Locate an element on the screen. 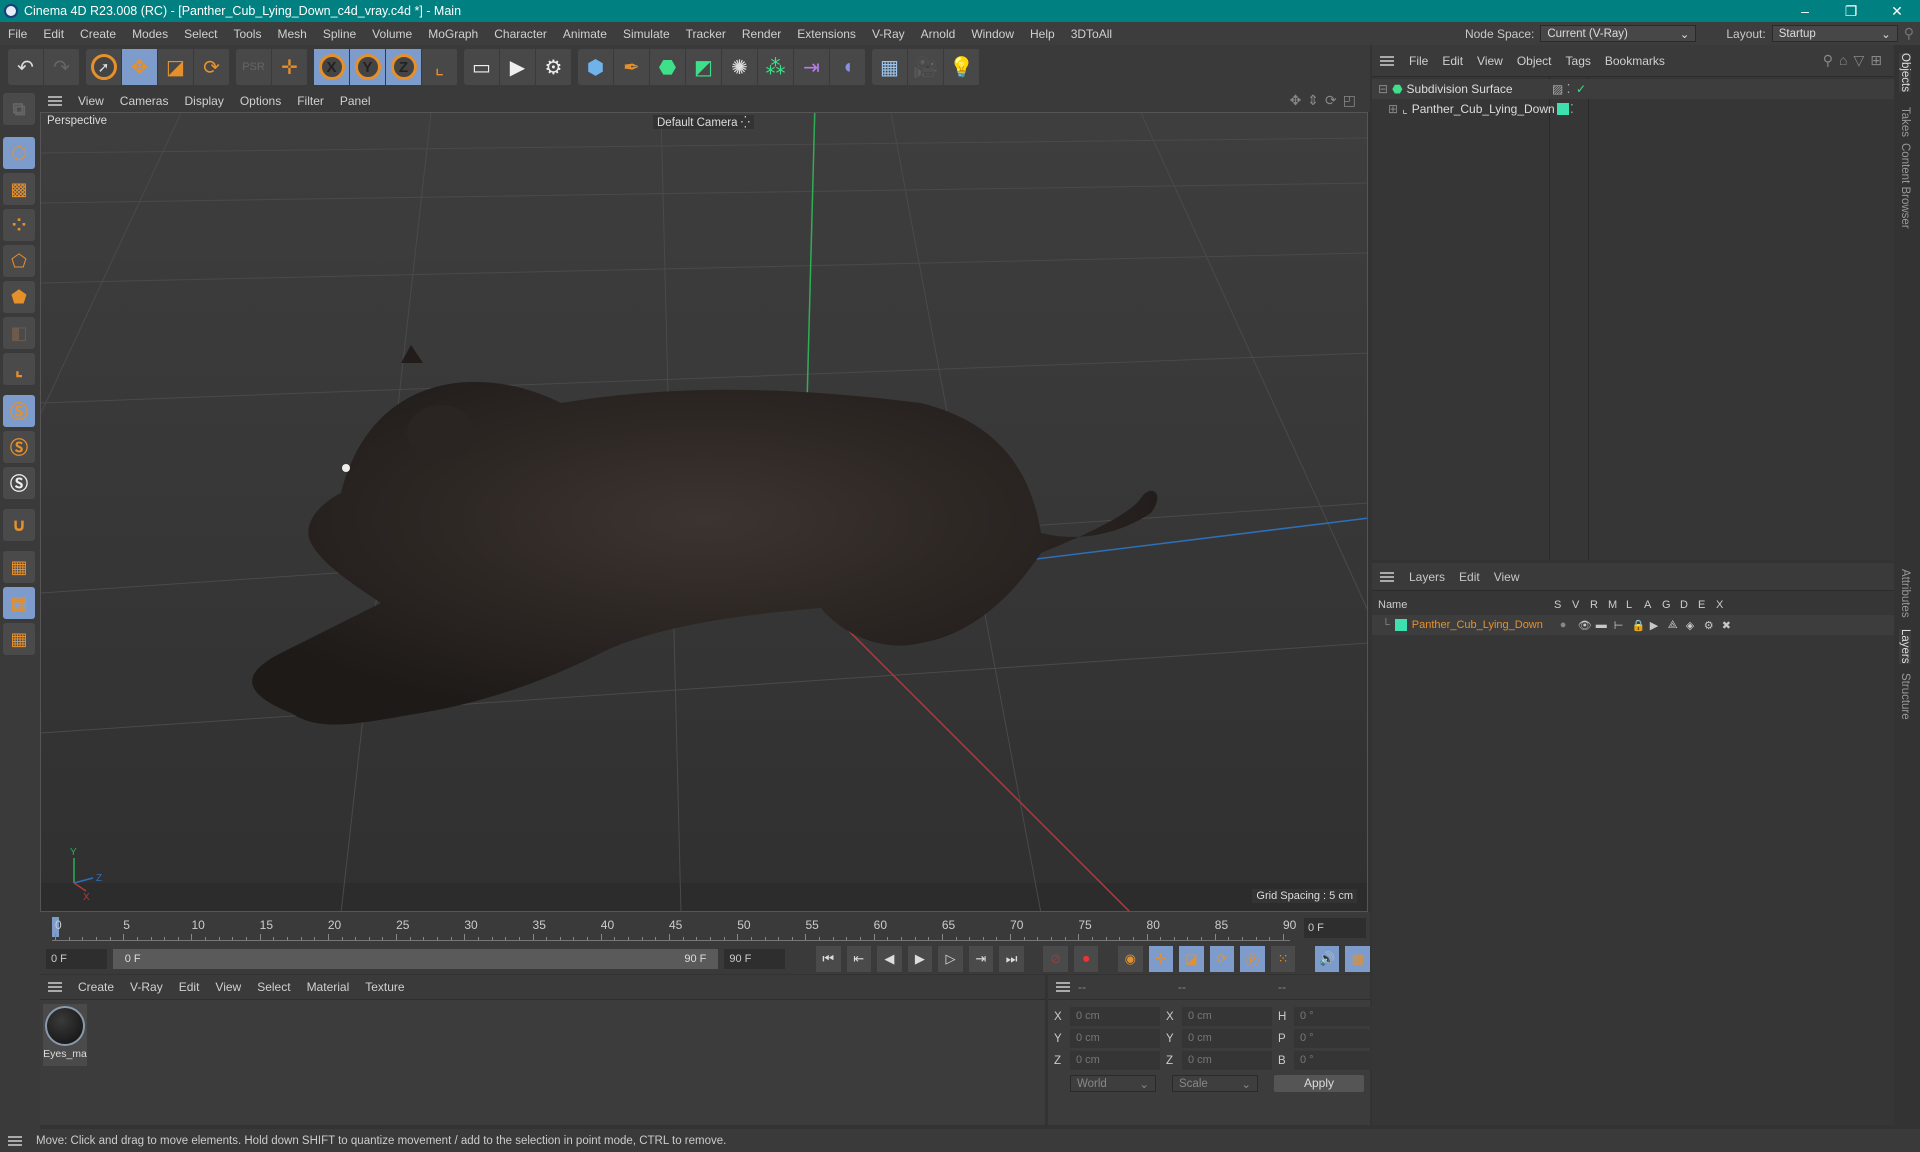 This screenshot has height=1152, width=1920. point-mode-button: ⁘ is located at coordinates (19, 225).